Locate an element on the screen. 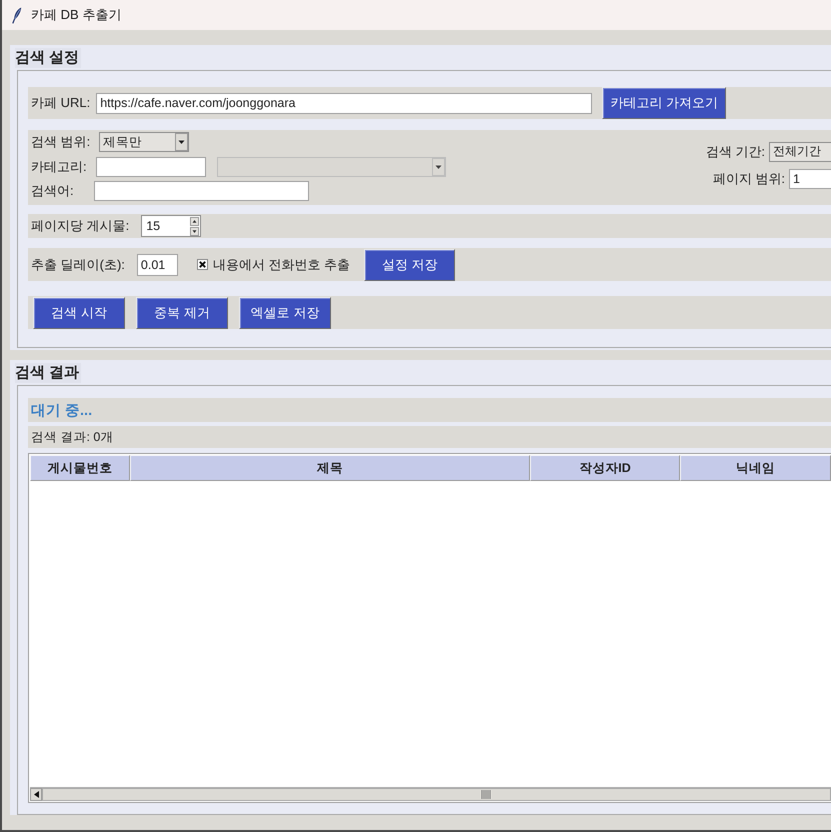  keyword-label: 검색어: is located at coordinates (52, 191).